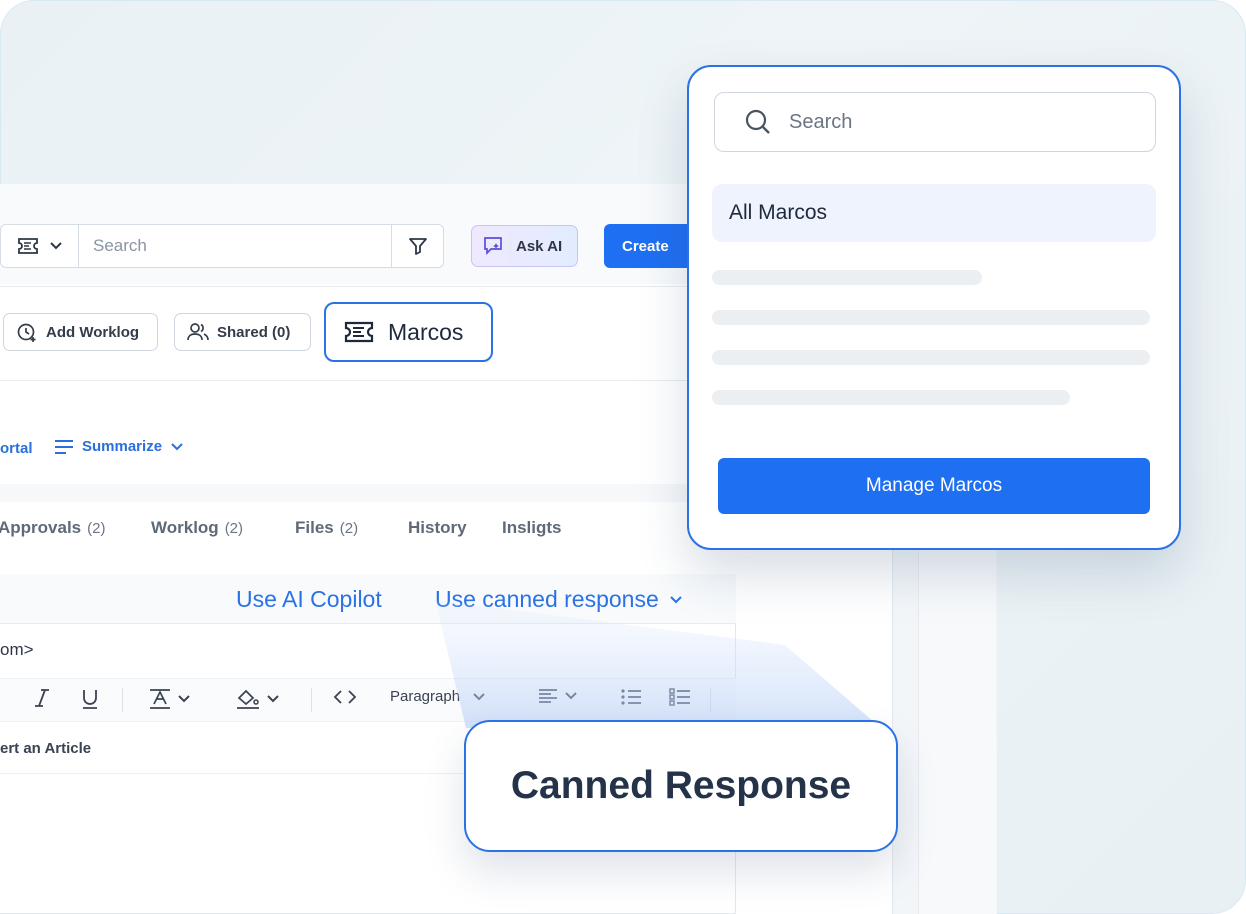 The image size is (1246, 914). I want to click on italic-button, so click(42, 698).